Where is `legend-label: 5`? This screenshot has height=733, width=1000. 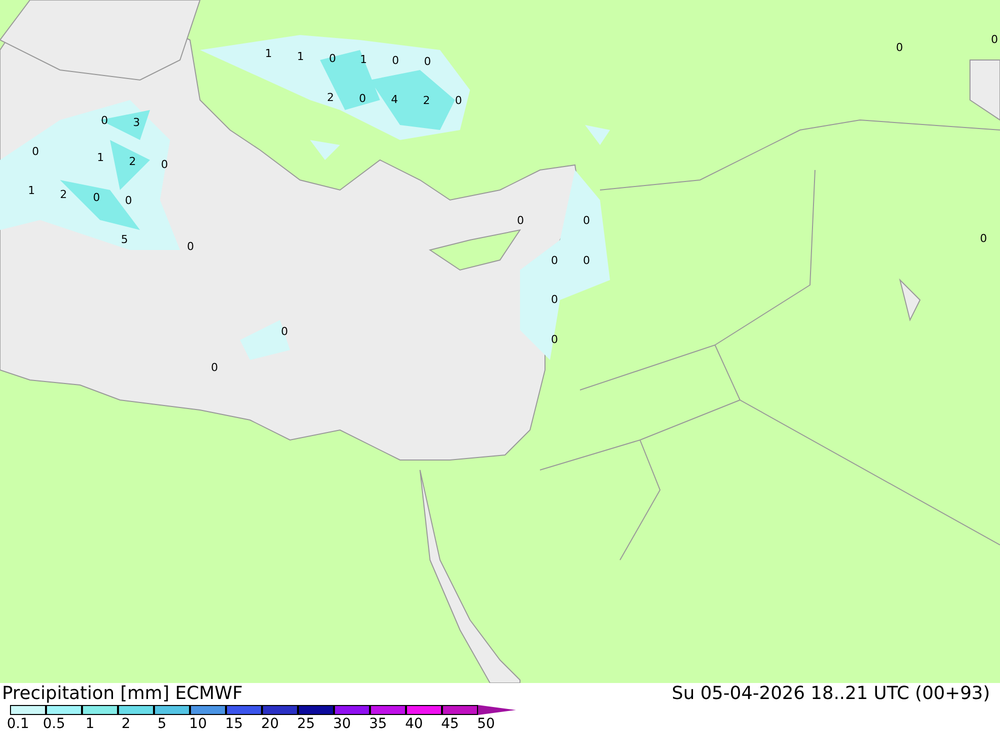
legend-label: 5 is located at coordinates (162, 724).